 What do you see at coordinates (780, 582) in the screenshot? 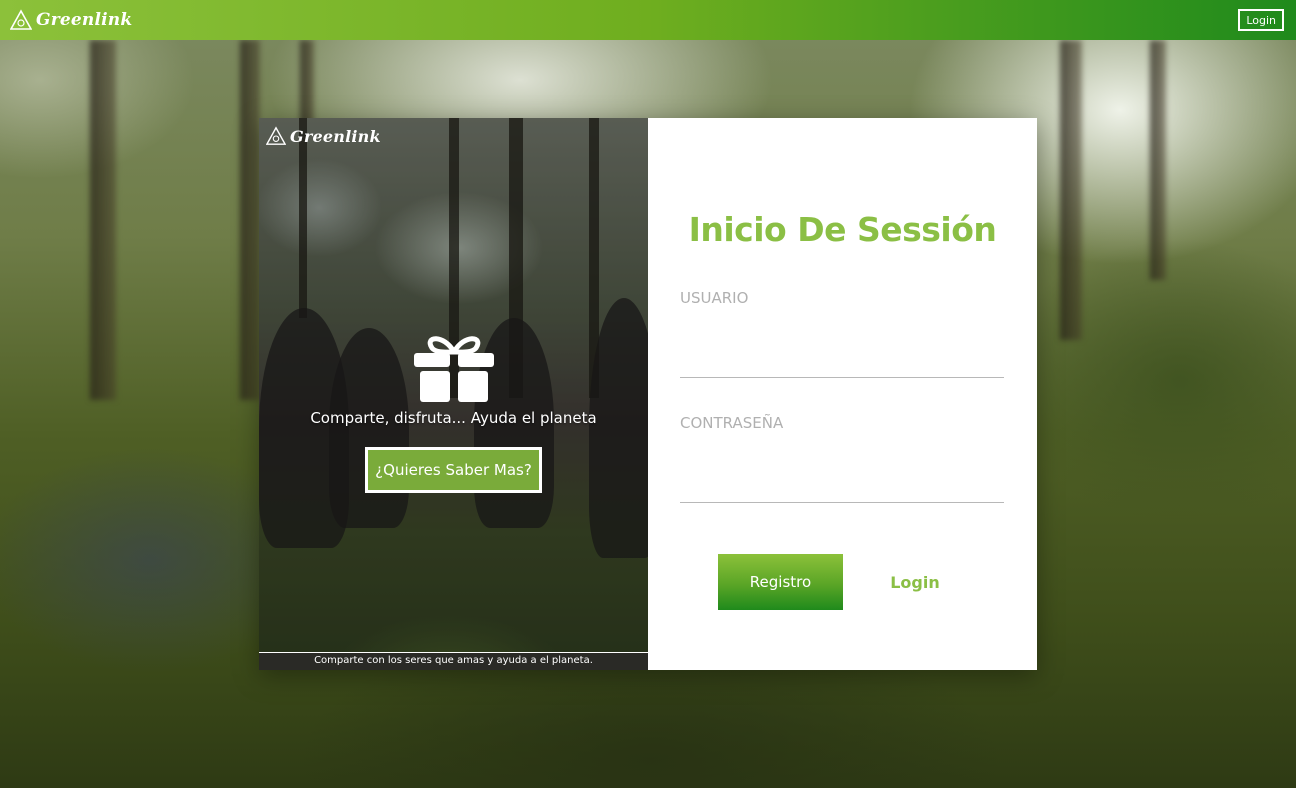
I see `register-button: Registro` at bounding box center [780, 582].